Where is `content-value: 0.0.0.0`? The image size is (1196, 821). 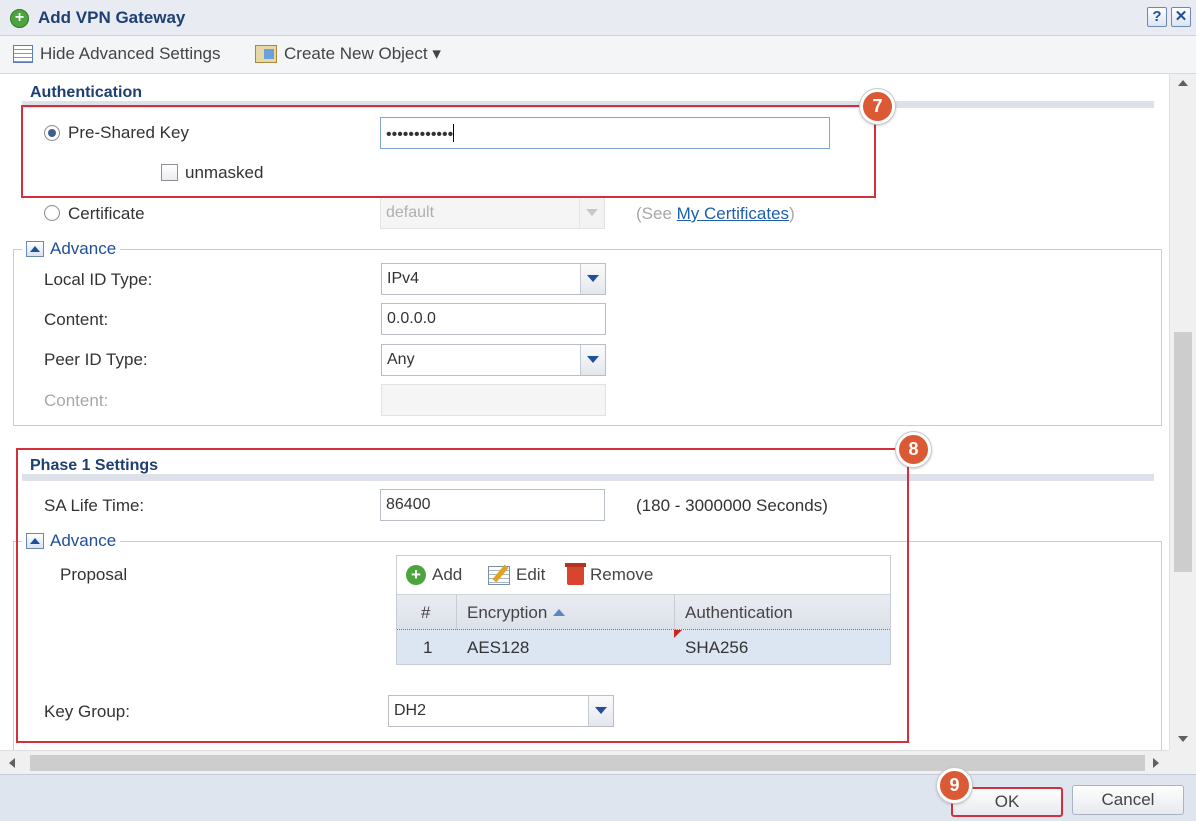
content-value: 0.0.0.0 is located at coordinates (411, 318).